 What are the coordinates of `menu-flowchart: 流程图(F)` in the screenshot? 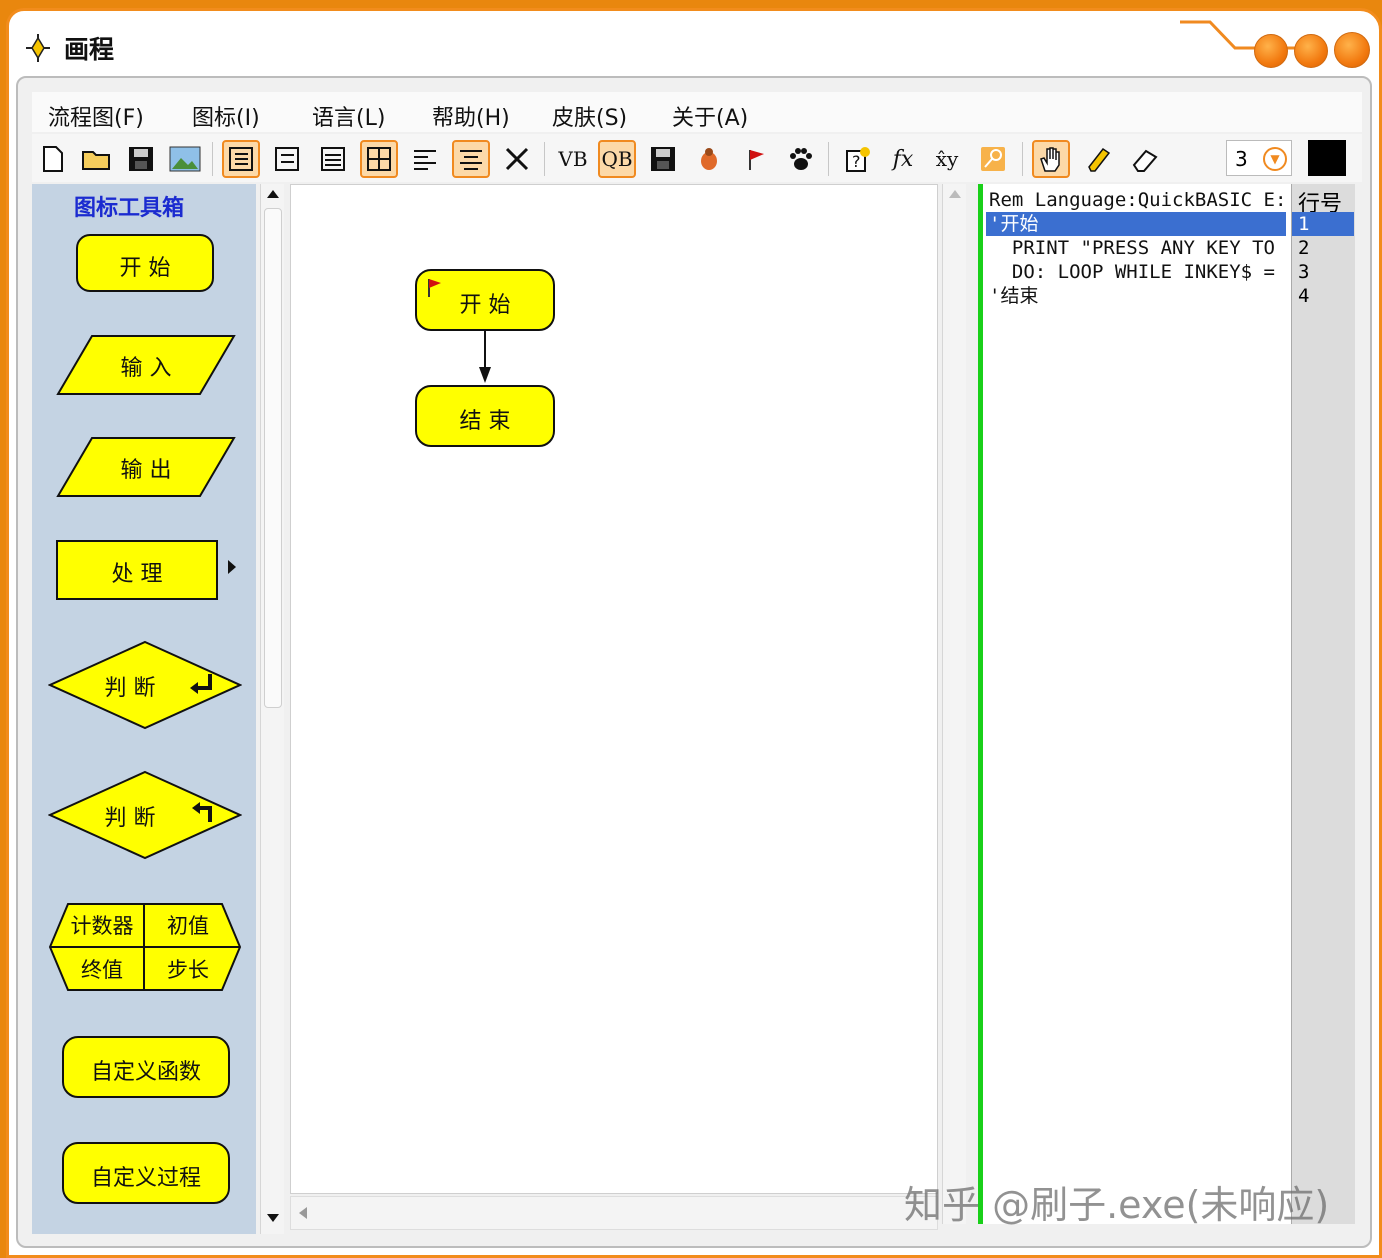 It's located at (96, 116).